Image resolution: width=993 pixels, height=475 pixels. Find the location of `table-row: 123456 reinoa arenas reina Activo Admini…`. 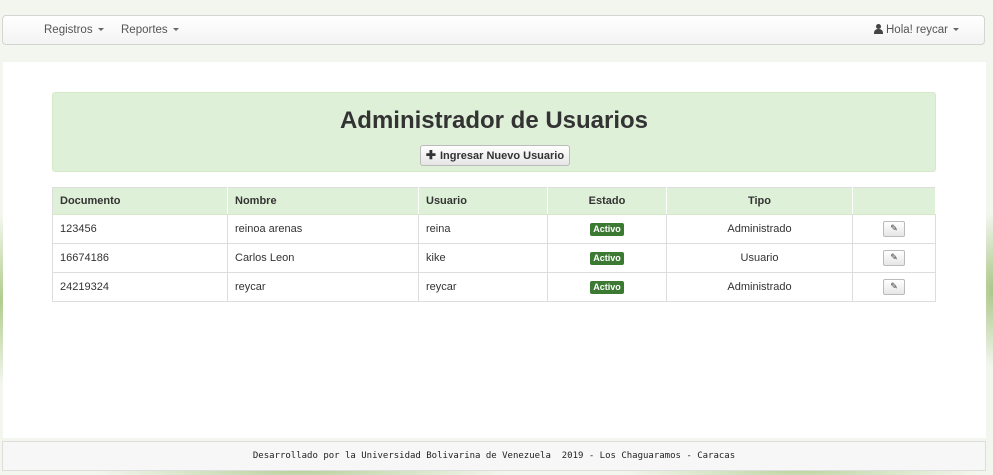

table-row: 123456 reinoa arenas reina Activo Admini… is located at coordinates (494, 229).